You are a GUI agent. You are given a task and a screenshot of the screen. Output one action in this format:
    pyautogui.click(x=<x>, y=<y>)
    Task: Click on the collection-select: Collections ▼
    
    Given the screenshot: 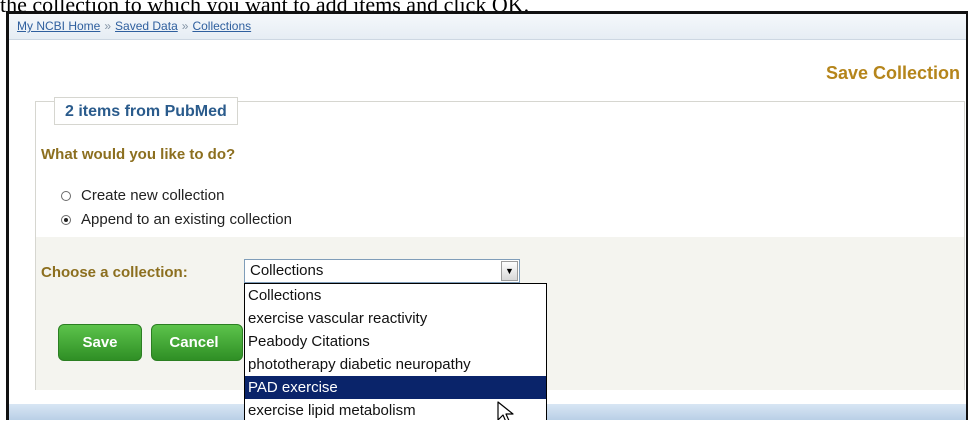 What is the action you would take?
    pyautogui.click(x=382, y=271)
    